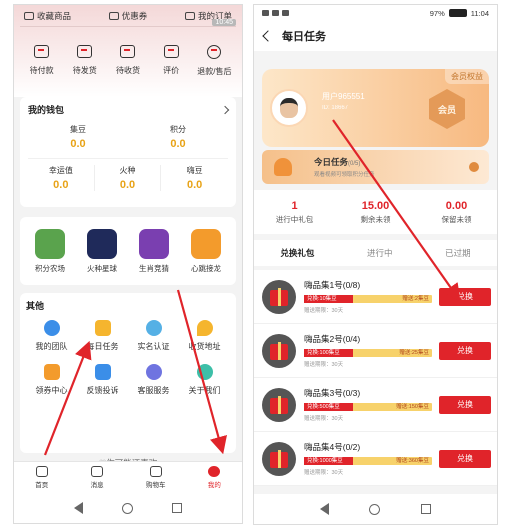 The width and height of the screenshot is (507, 530). What do you see at coordinates (344, 175) in the screenshot?
I see `task-hint: 观看视频可领取积分任务` at bounding box center [344, 175].